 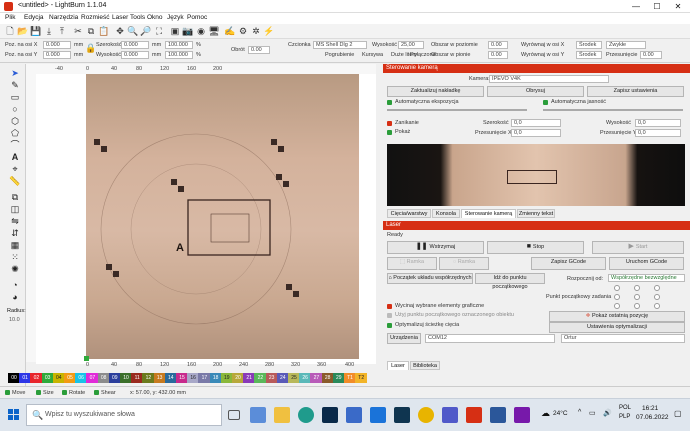 I want to click on shift-x-input: 0,0, so click(x=536, y=133).